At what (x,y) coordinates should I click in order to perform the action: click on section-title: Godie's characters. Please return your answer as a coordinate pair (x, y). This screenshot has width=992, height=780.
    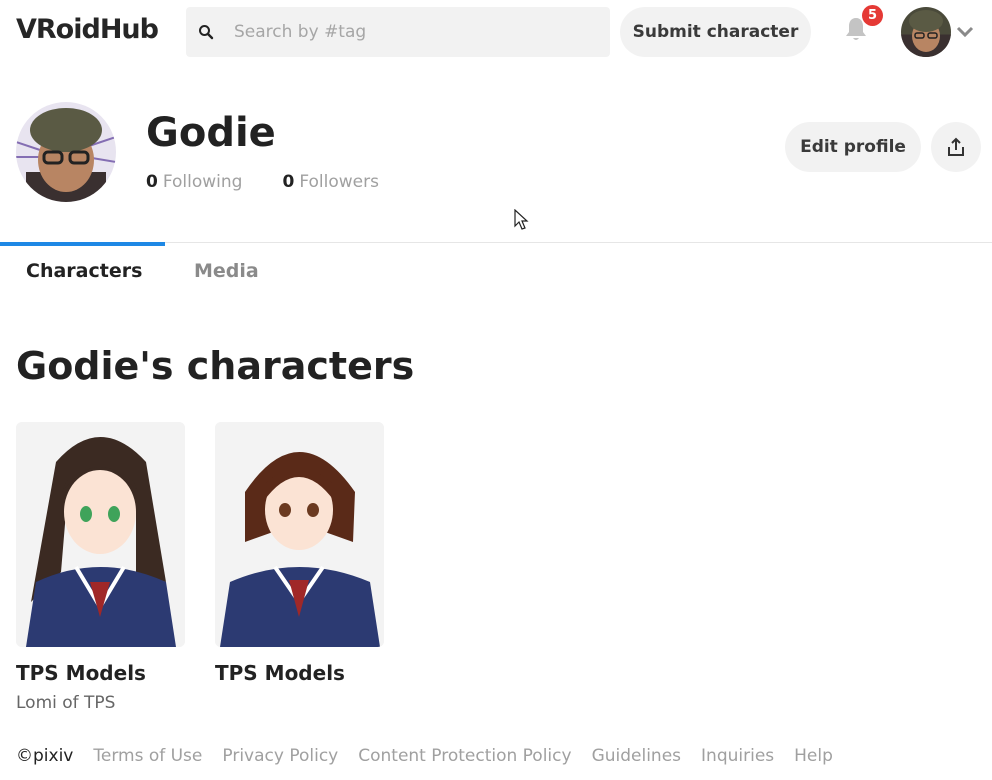
    Looking at the image, I should click on (215, 366).